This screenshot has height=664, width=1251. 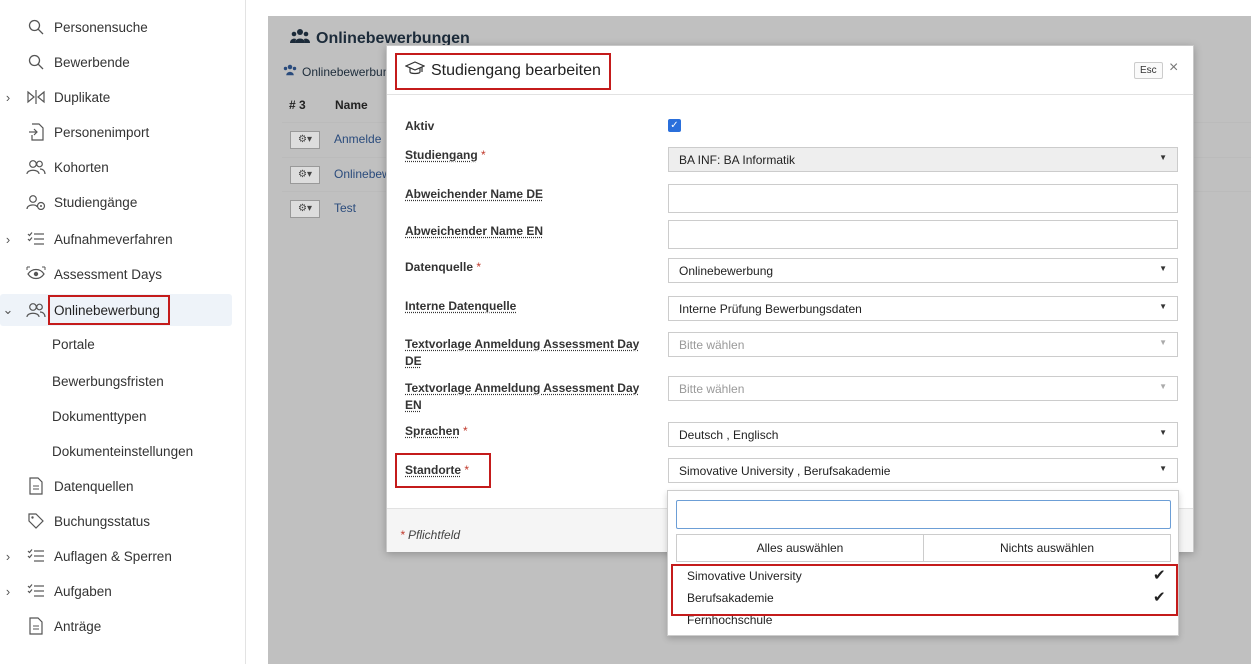 What do you see at coordinates (730, 620) in the screenshot?
I see `option-label: Fernhochschule` at bounding box center [730, 620].